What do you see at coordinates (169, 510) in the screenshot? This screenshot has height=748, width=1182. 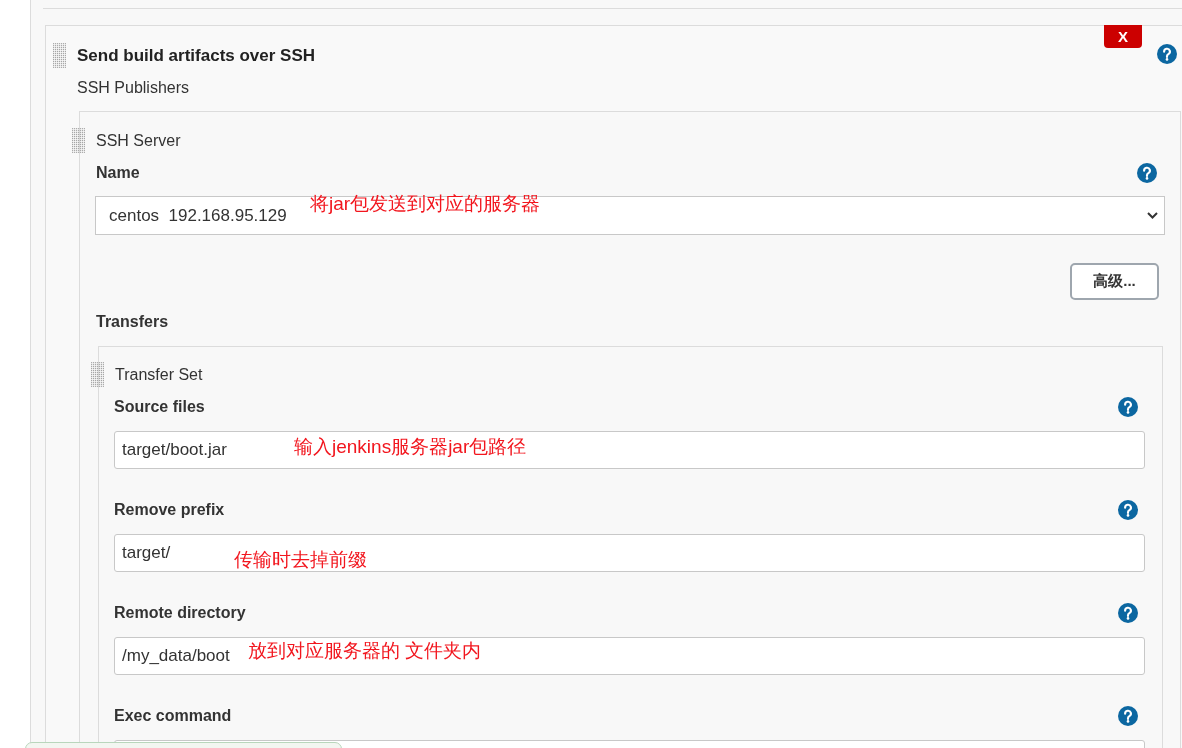 I see `field-label: Remove prefix` at bounding box center [169, 510].